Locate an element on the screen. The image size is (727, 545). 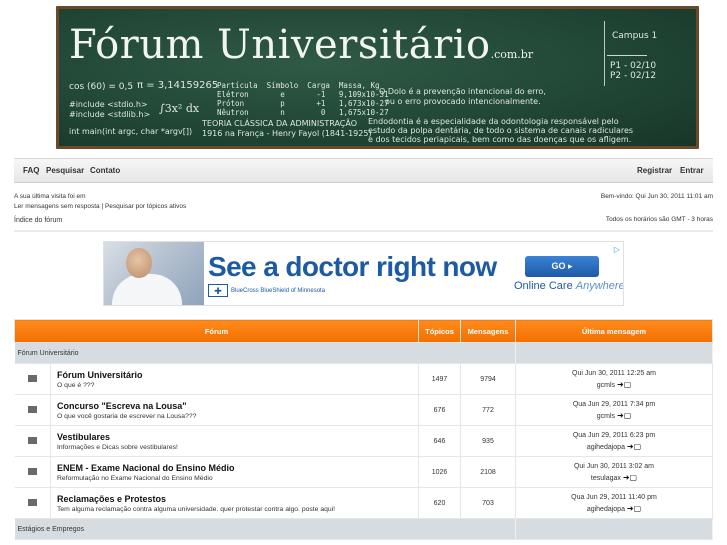
category-name: Estágios e Empregos is located at coordinates (265, 529).